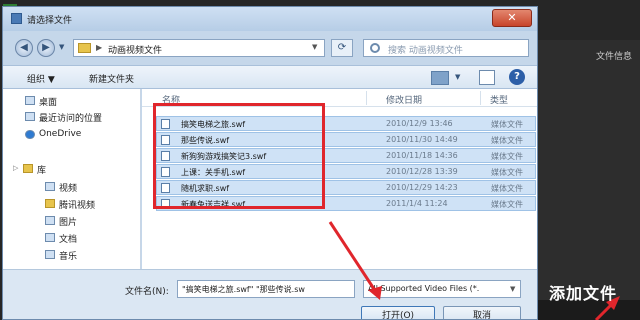 This screenshot has height=320, width=640. I want to click on nav-item-desktop: 桌面, so click(41, 101).